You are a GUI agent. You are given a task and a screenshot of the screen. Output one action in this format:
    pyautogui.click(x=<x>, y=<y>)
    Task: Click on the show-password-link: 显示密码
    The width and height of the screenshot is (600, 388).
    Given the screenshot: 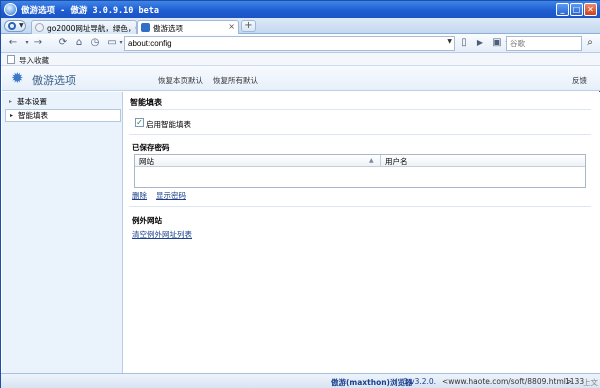 What is the action you would take?
    pyautogui.click(x=171, y=195)
    